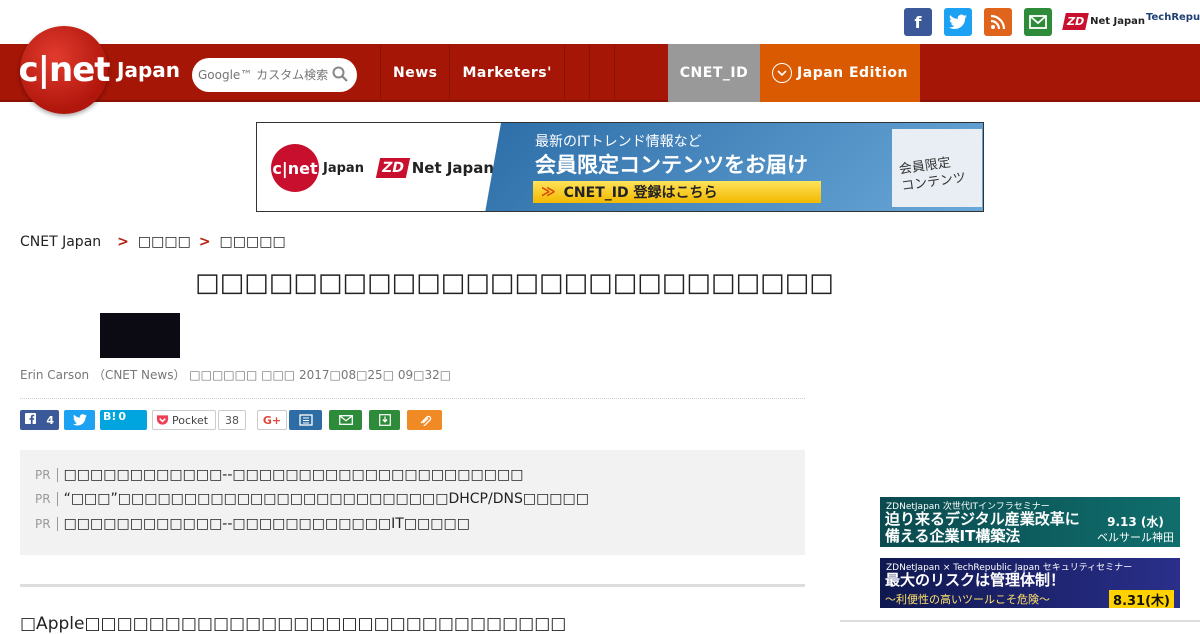  I want to click on article-thumbnail, so click(140, 335).